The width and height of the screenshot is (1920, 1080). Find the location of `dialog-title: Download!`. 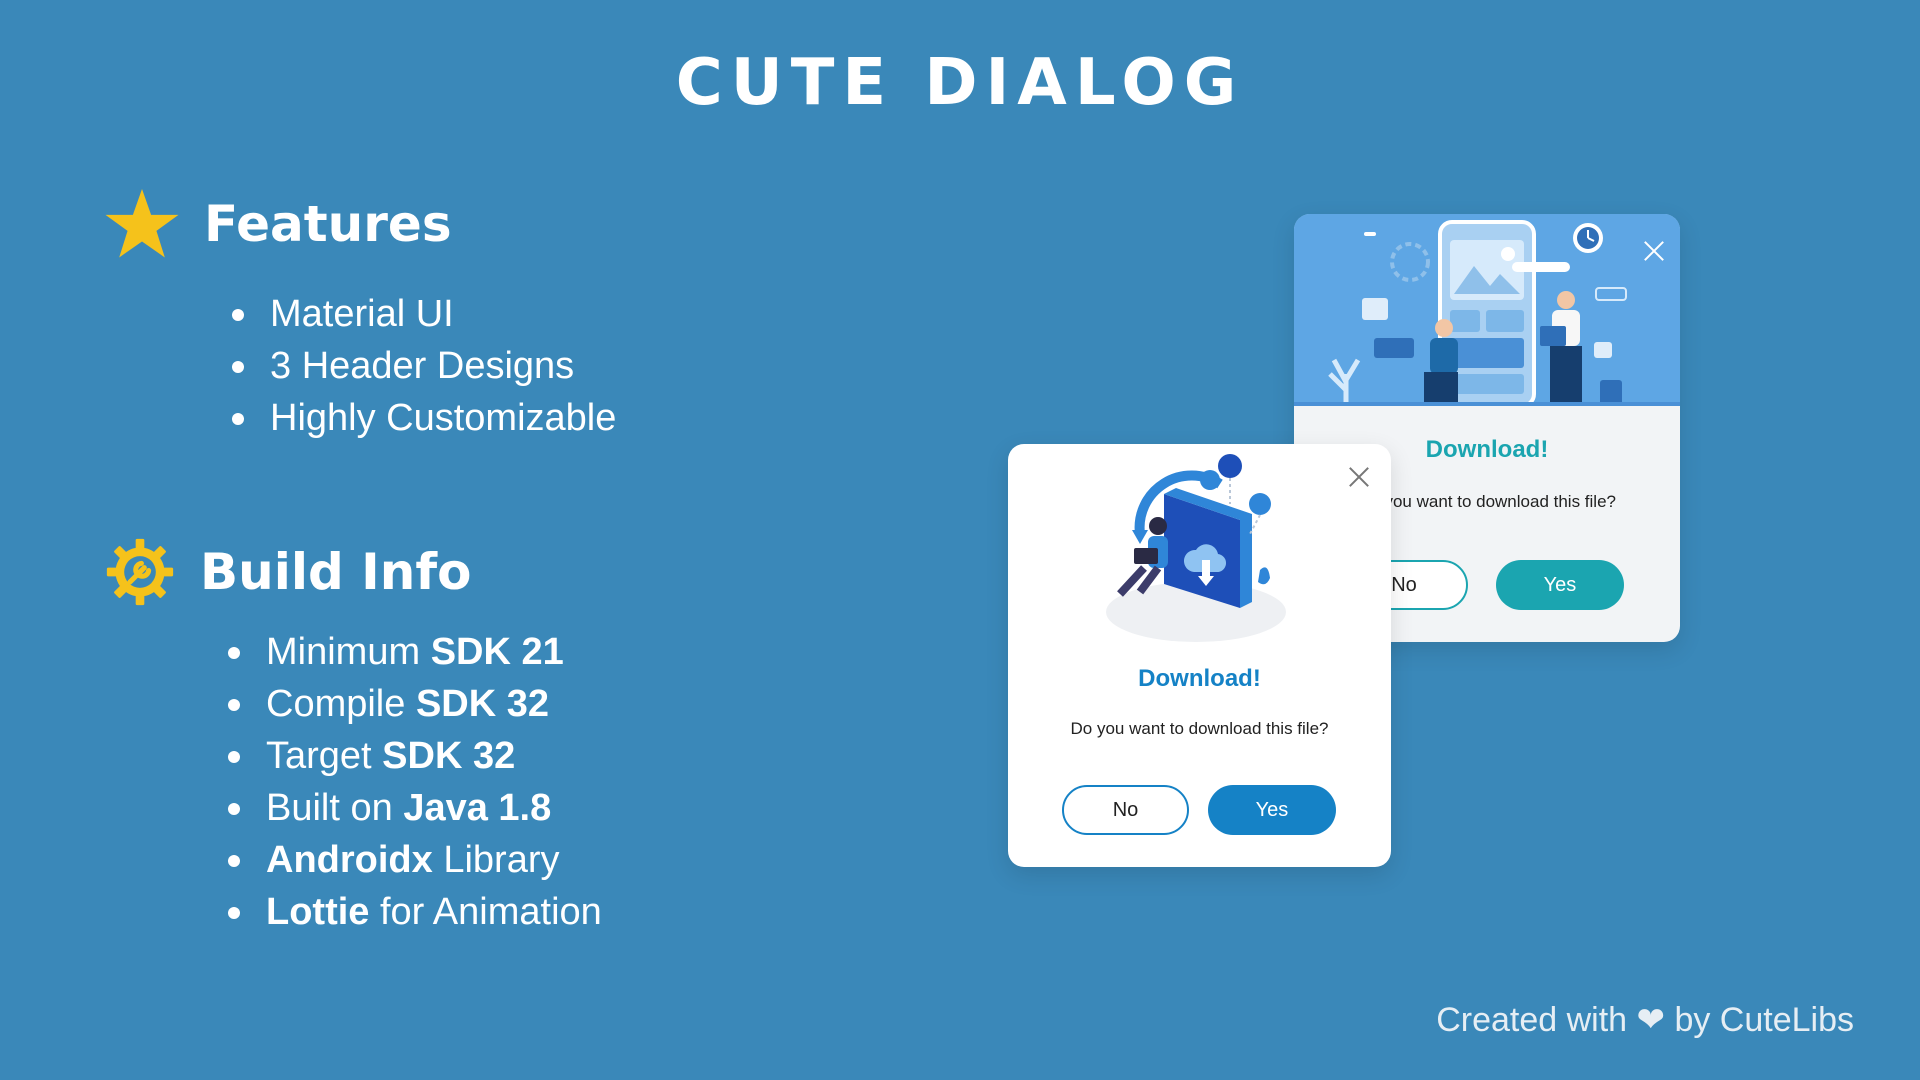

dialog-title: Download! is located at coordinates (1199, 678).